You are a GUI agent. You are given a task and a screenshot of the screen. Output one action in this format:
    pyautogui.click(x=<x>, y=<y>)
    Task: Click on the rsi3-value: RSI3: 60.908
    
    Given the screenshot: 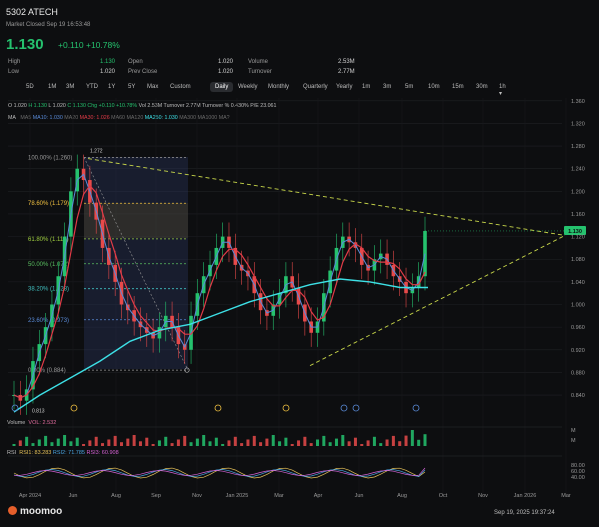 What is the action you would take?
    pyautogui.click(x=102, y=453)
    